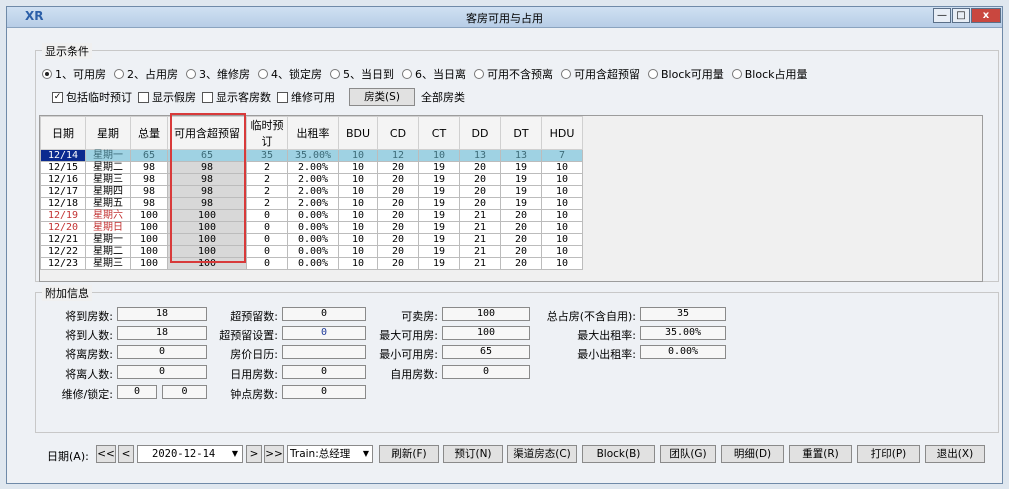 The image size is (1009, 489). Describe the element at coordinates (688, 454) in the screenshot. I see `group-button: 团队(G)` at that location.